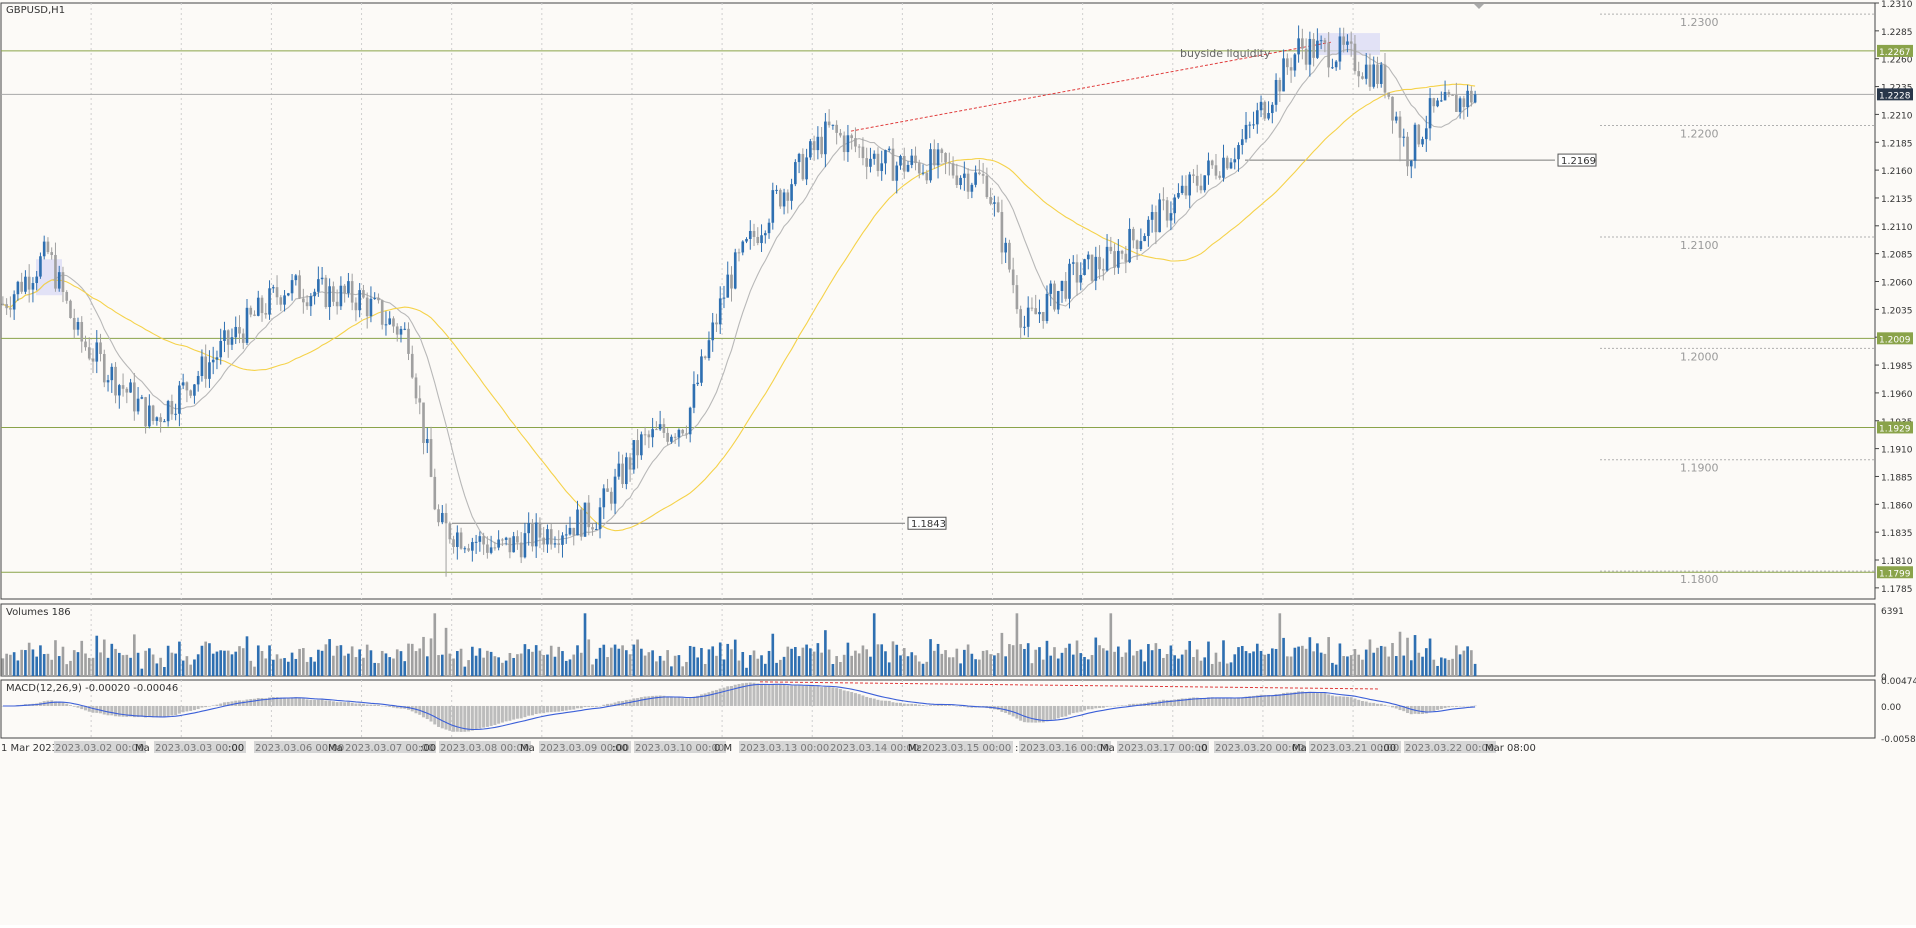  What do you see at coordinates (236, 748) in the screenshot?
I see `x-axis-label: :00` at bounding box center [236, 748].